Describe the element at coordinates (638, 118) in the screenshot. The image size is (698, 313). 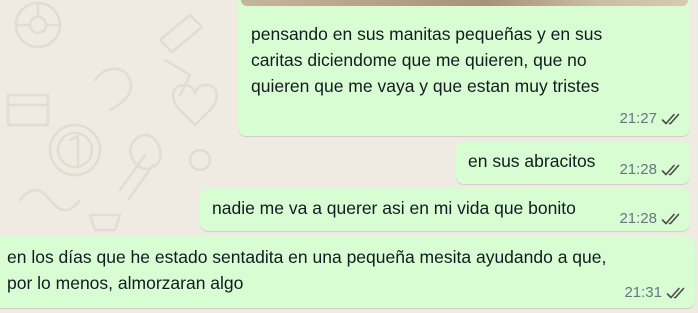
I see `message-time: 21:27` at that location.